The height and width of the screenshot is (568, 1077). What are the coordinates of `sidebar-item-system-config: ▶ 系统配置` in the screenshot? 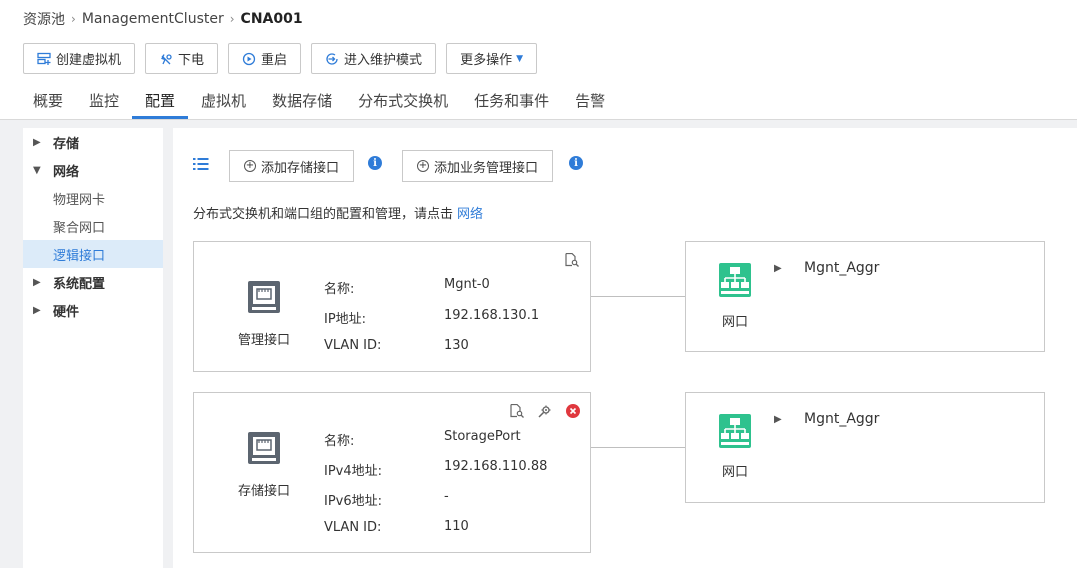 It's located at (93, 282).